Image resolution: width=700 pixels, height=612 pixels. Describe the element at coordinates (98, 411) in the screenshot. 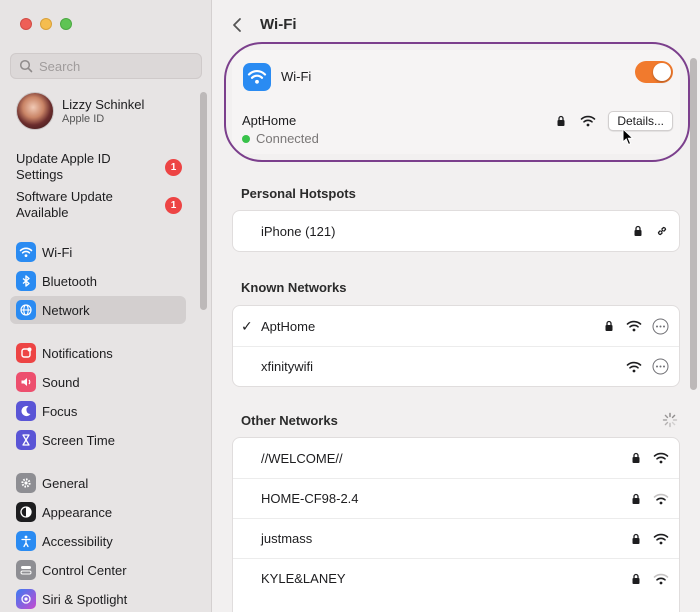

I see `sidebar-item-focus: Focus` at that location.